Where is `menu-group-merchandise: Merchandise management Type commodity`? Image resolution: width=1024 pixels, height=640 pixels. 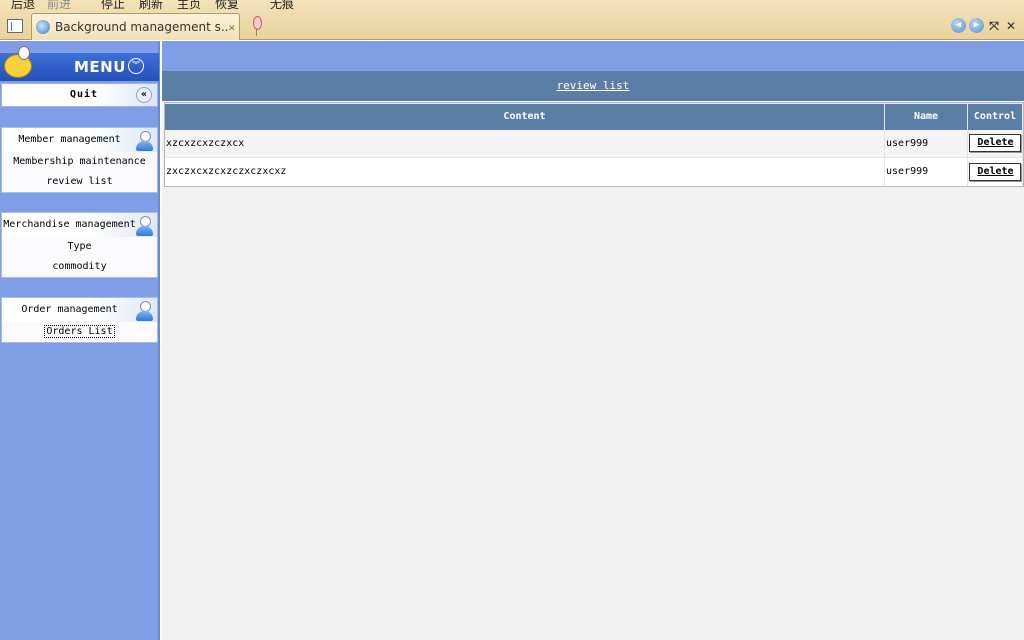 menu-group-merchandise: Merchandise management Type commodity is located at coordinates (79, 245).